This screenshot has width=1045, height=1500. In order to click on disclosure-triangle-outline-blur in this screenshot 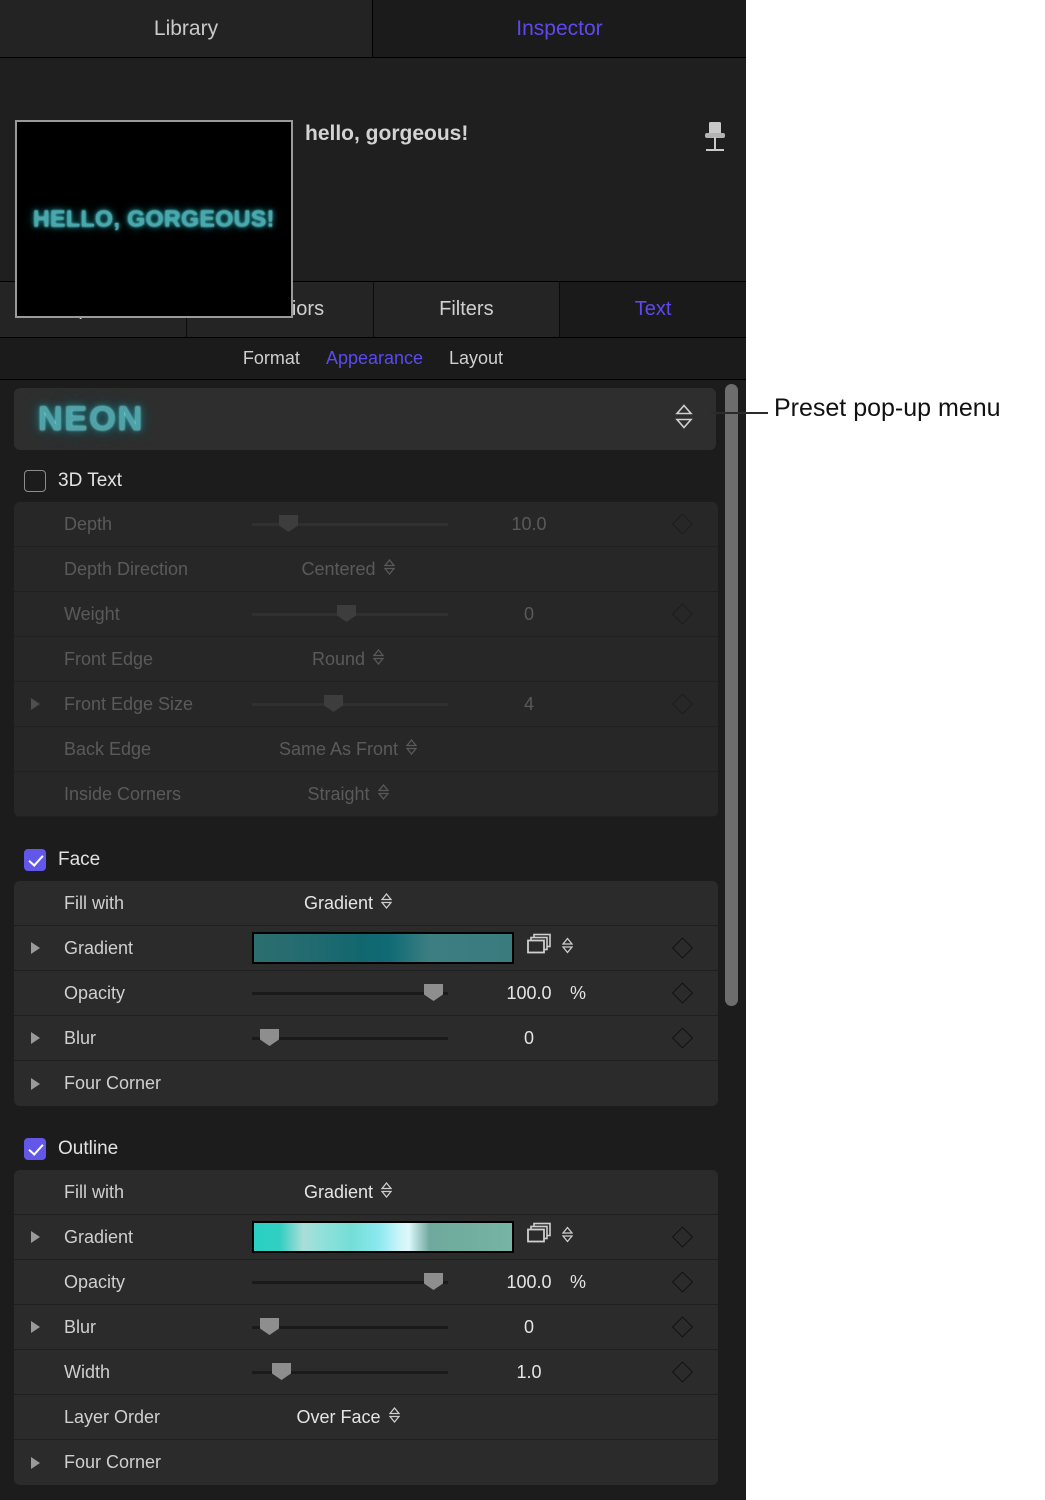, I will do `click(35, 1327)`.